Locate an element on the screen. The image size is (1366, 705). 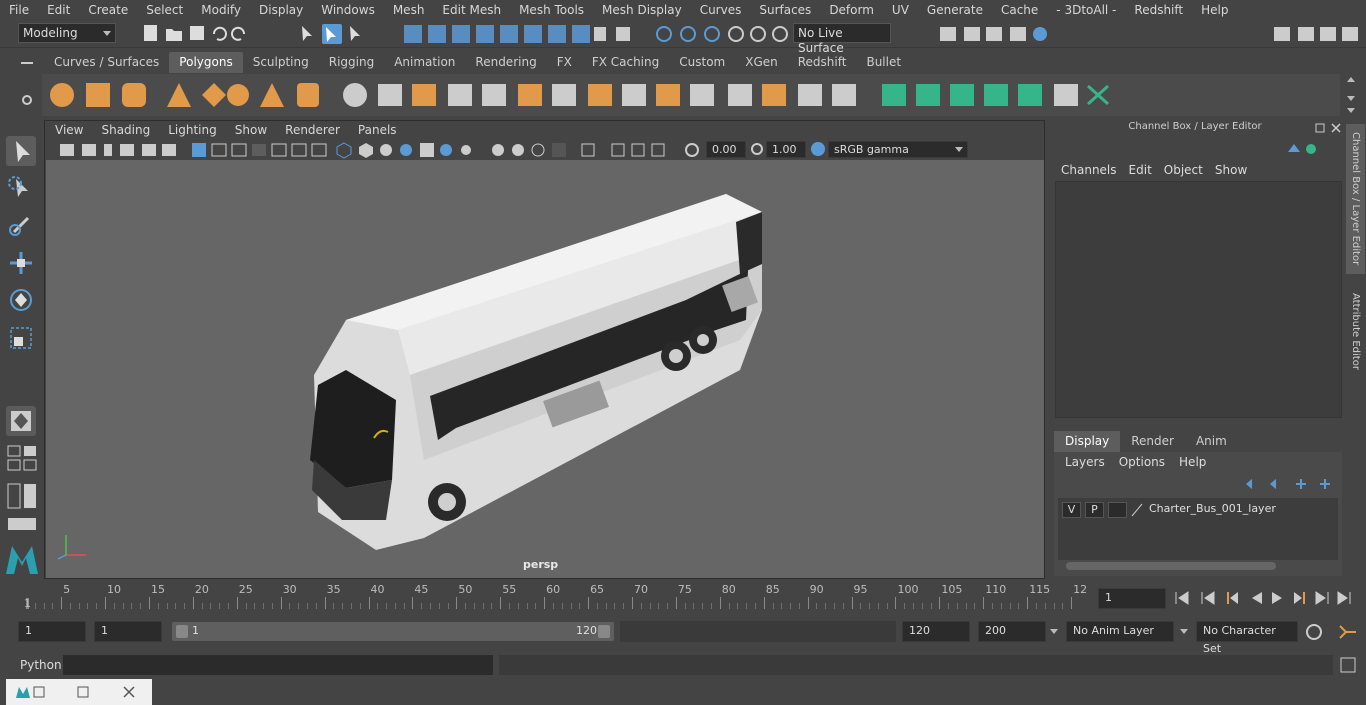
soft-select-icons is located at coordinates (724, 34).